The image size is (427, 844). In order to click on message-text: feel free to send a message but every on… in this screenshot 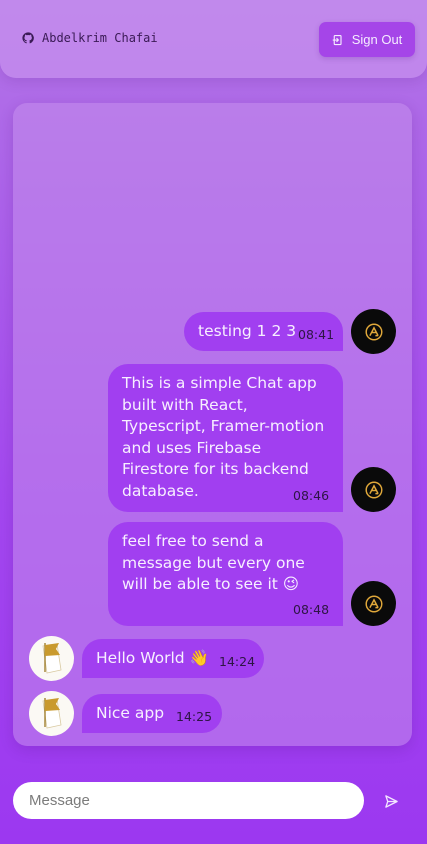, I will do `click(213, 562)`.